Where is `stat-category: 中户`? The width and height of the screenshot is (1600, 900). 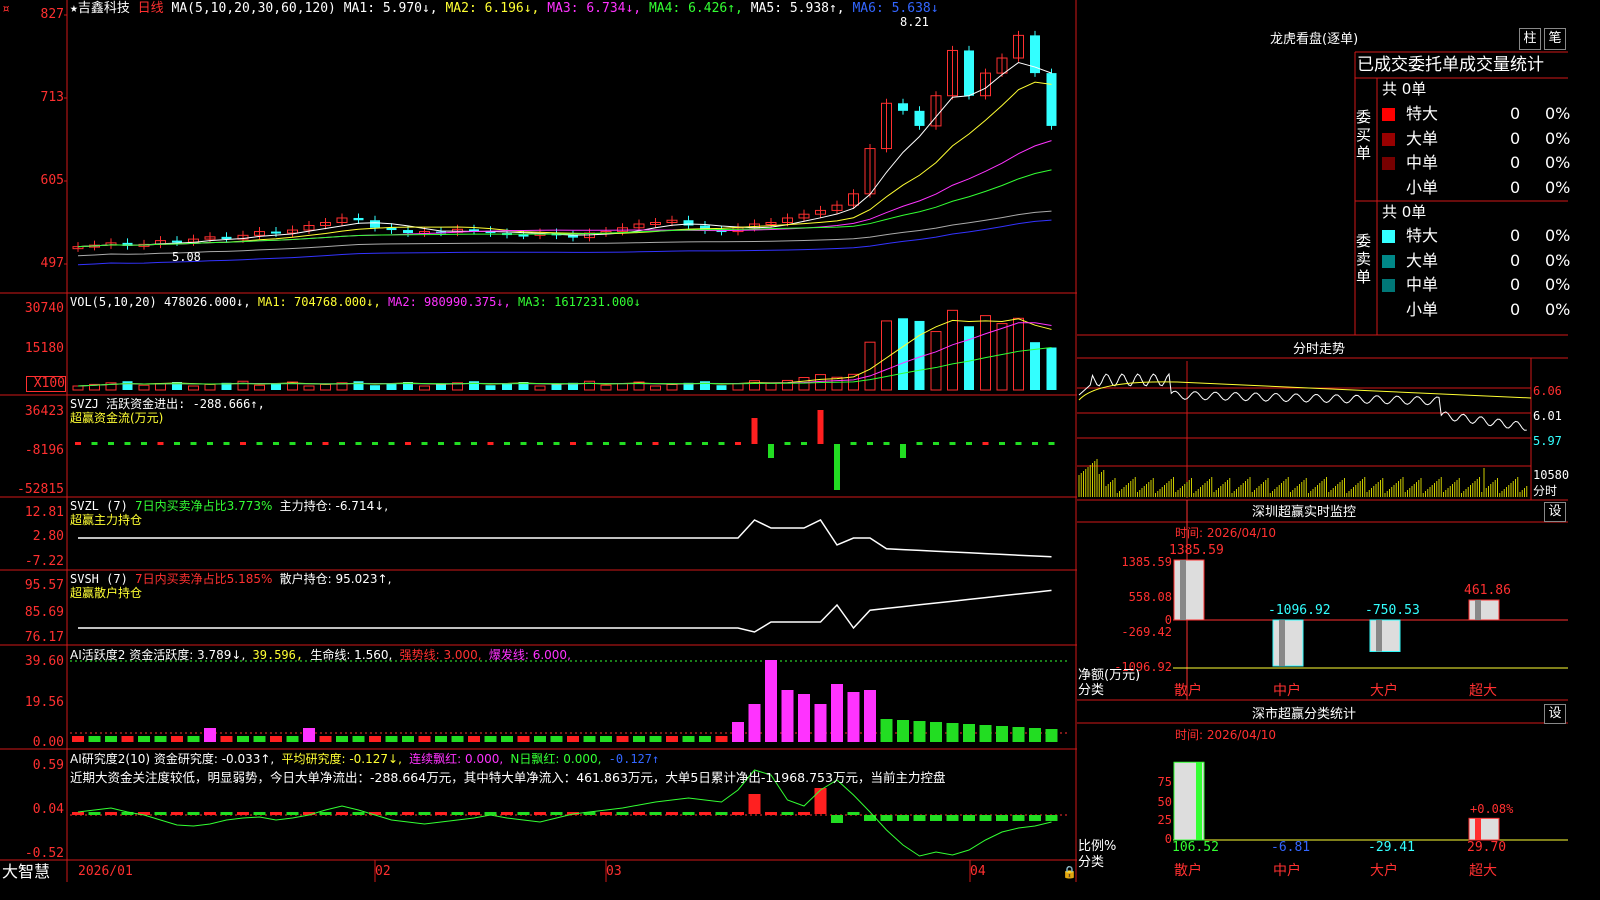 stat-category: 中户 is located at coordinates (1287, 871).